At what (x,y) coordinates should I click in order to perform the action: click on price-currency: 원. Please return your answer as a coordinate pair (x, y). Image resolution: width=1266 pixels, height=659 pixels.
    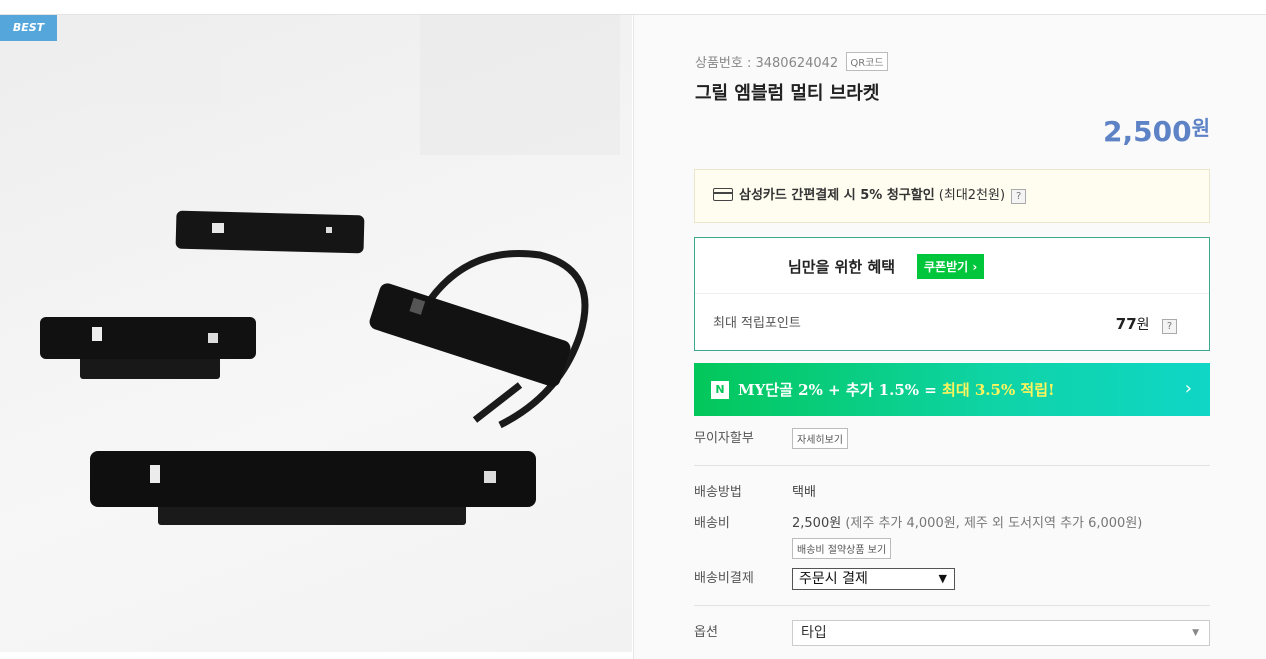
    Looking at the image, I should click on (1200, 128).